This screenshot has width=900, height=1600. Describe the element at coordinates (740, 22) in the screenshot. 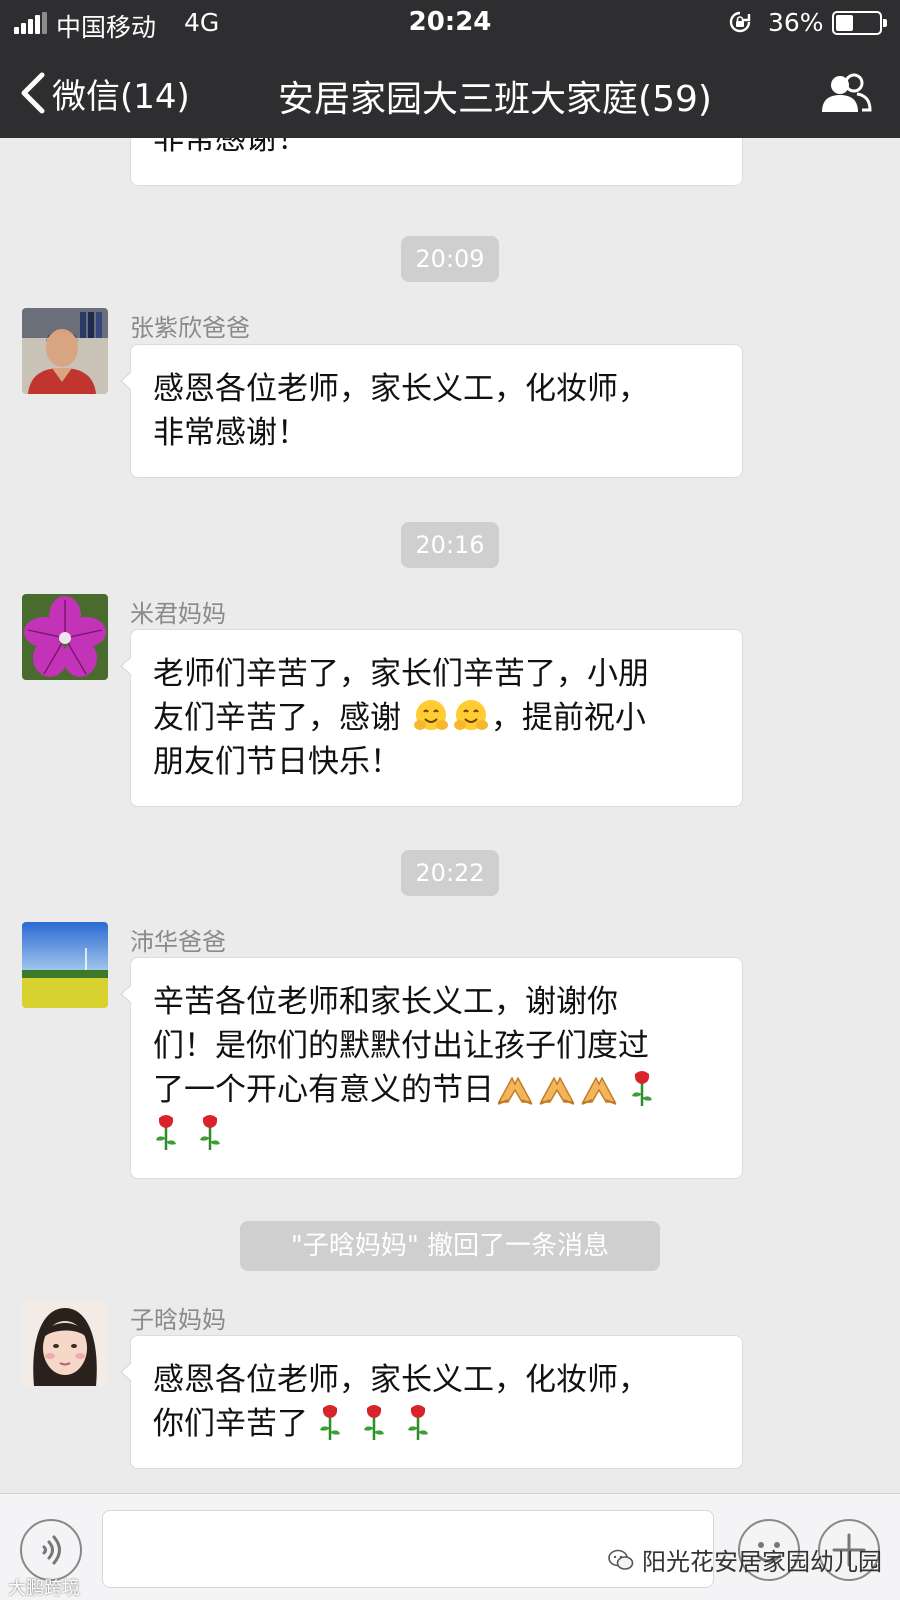

I see `rotation-lock-icon` at that location.